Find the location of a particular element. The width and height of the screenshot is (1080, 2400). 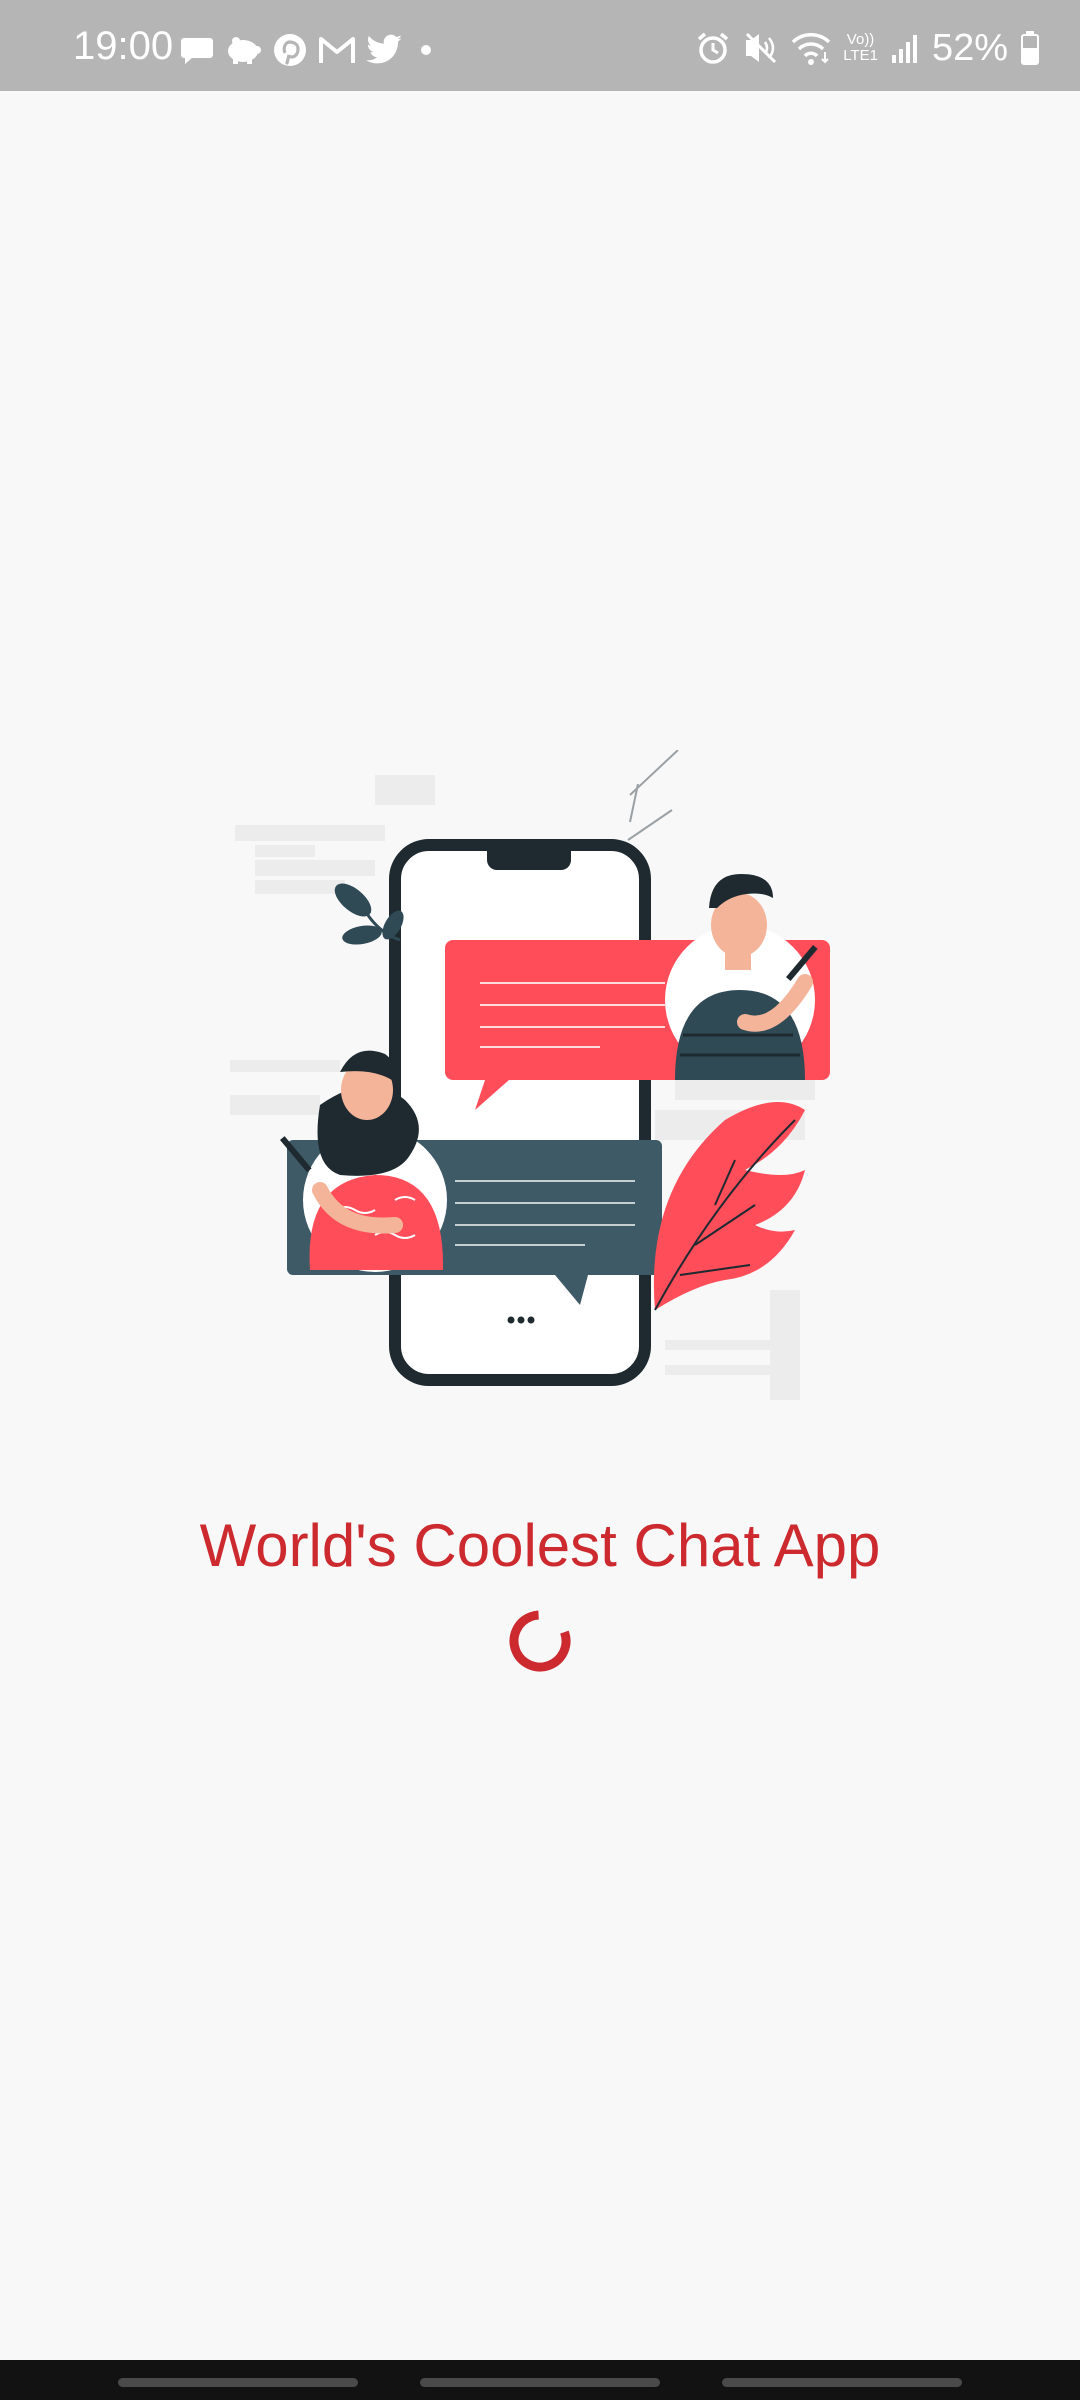

system-icons: Vo)) LTE1 52% is located at coordinates (867, 48).